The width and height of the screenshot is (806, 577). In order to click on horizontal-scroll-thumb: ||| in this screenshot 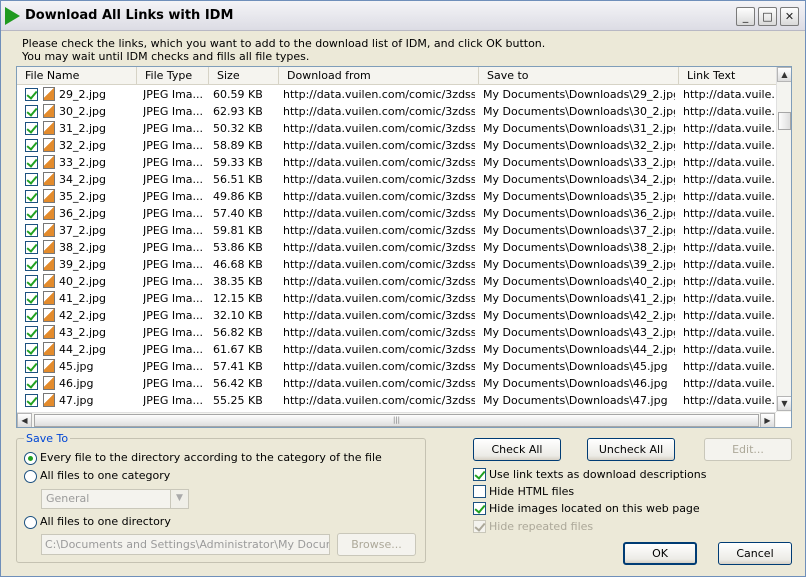, I will do `click(396, 420)`.